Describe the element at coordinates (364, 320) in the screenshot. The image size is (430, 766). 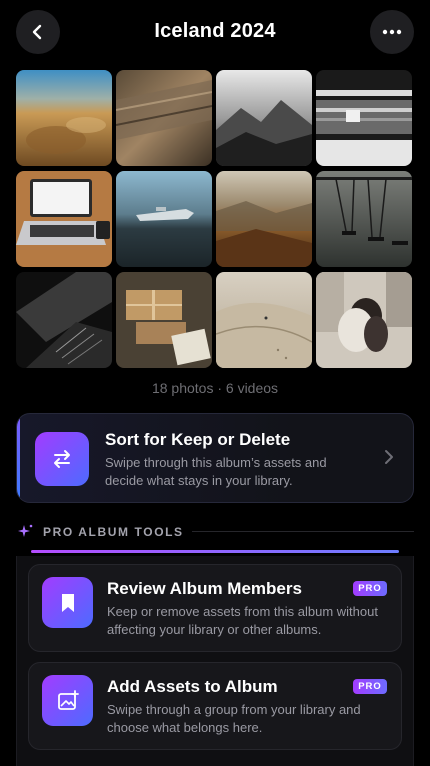
I see `photo-couple-city` at that location.